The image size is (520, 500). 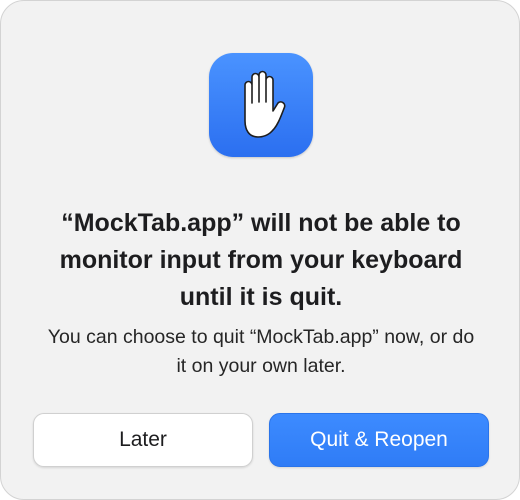 I want to click on later-button: Later, so click(x=143, y=440).